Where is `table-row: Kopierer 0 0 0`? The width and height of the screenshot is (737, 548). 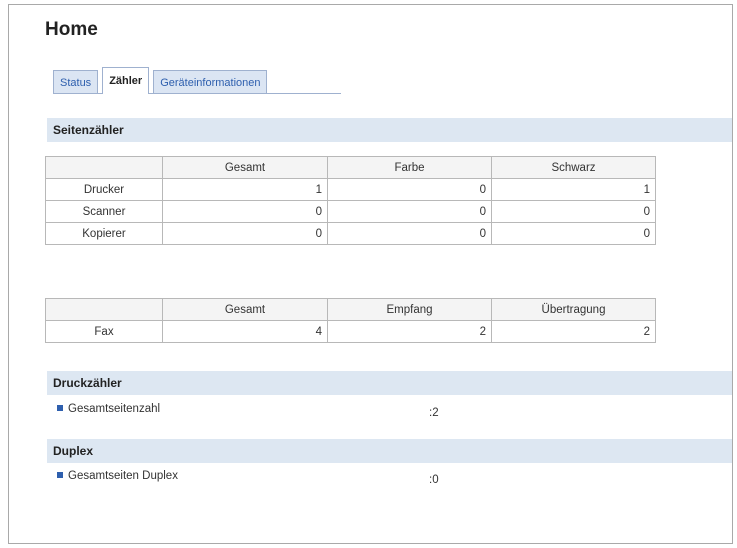
table-row: Kopierer 0 0 0 is located at coordinates (350, 233).